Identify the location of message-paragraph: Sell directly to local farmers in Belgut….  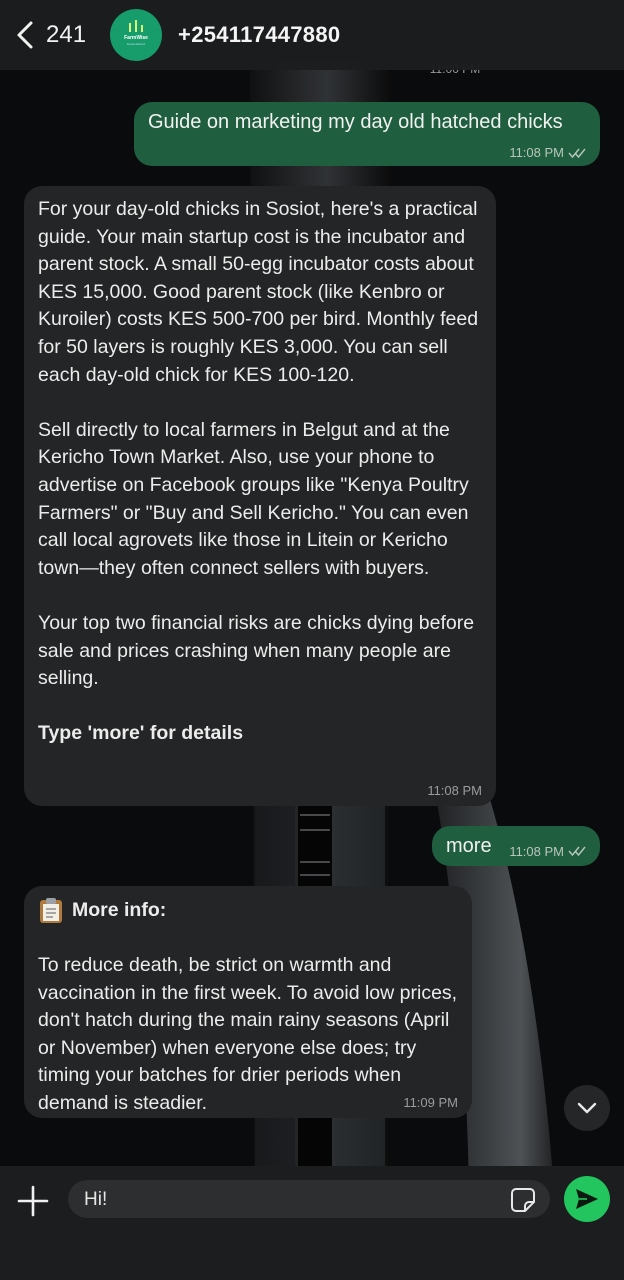
(253, 498).